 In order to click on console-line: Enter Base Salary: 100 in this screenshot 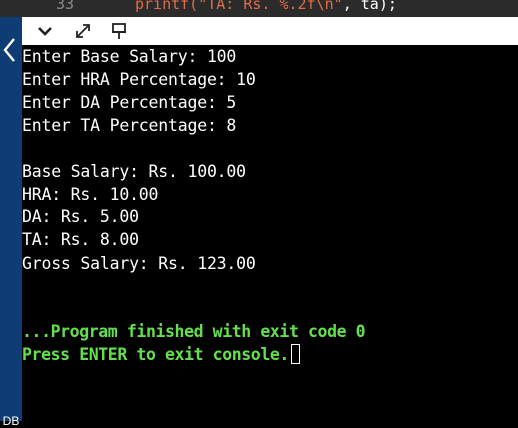, I will do `click(129, 56)`.